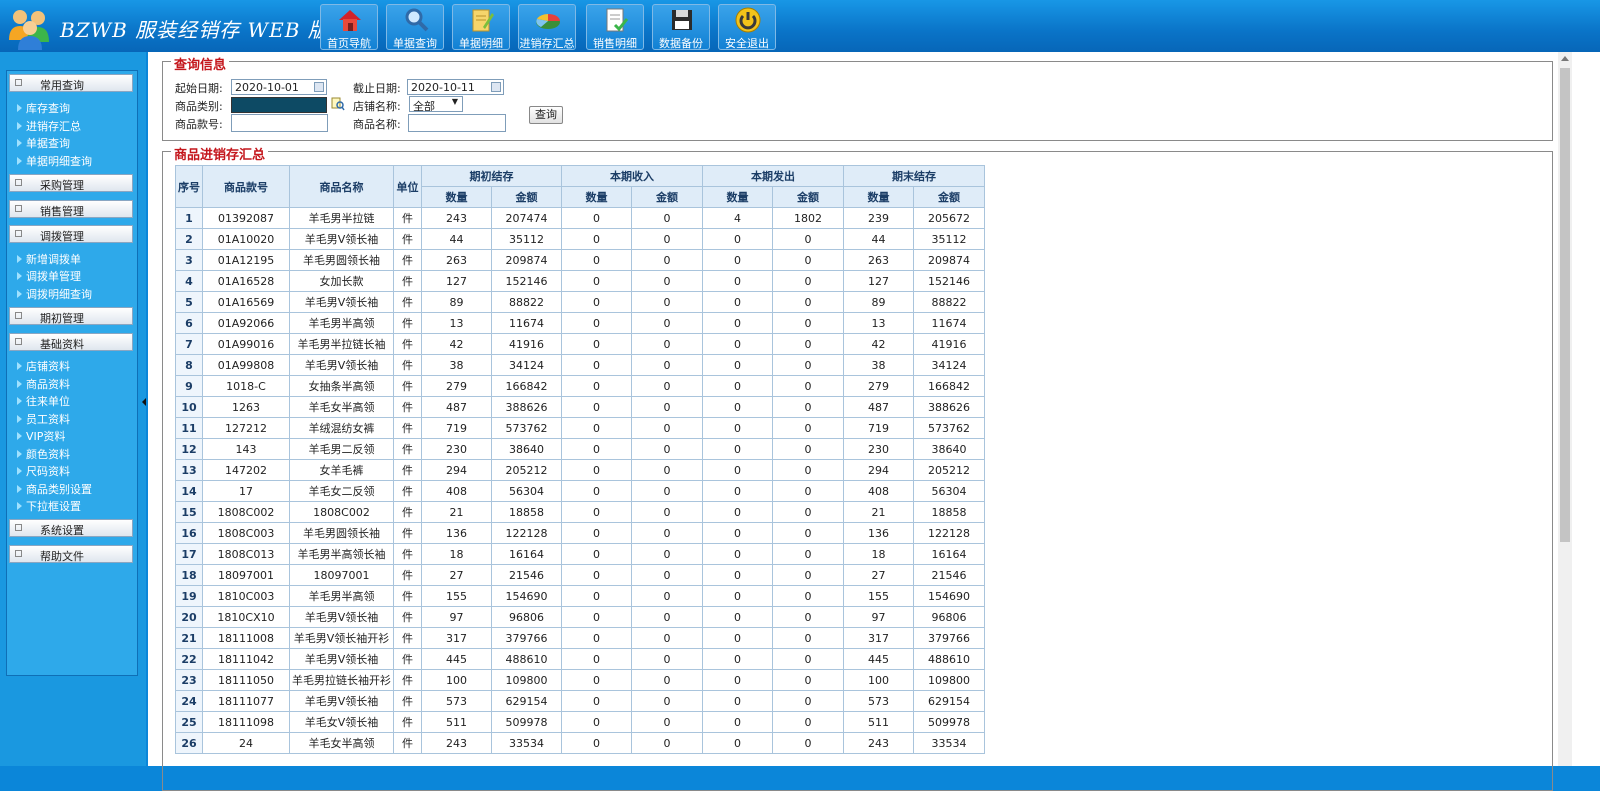  What do you see at coordinates (43, 384) in the screenshot?
I see `sidebar-item-product-data: 商品资料` at bounding box center [43, 384].